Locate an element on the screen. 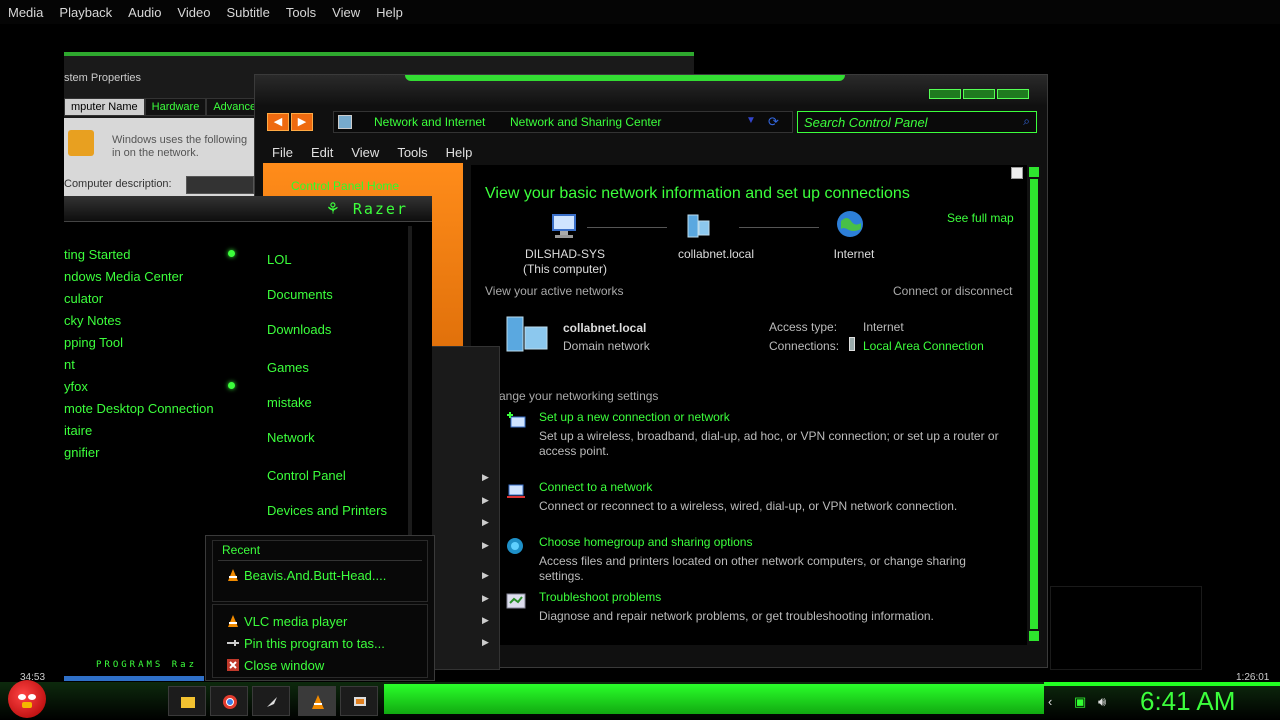 The height and width of the screenshot is (720, 1280). setup-connection-link: Set up a new connection or network is located at coordinates (634, 417).